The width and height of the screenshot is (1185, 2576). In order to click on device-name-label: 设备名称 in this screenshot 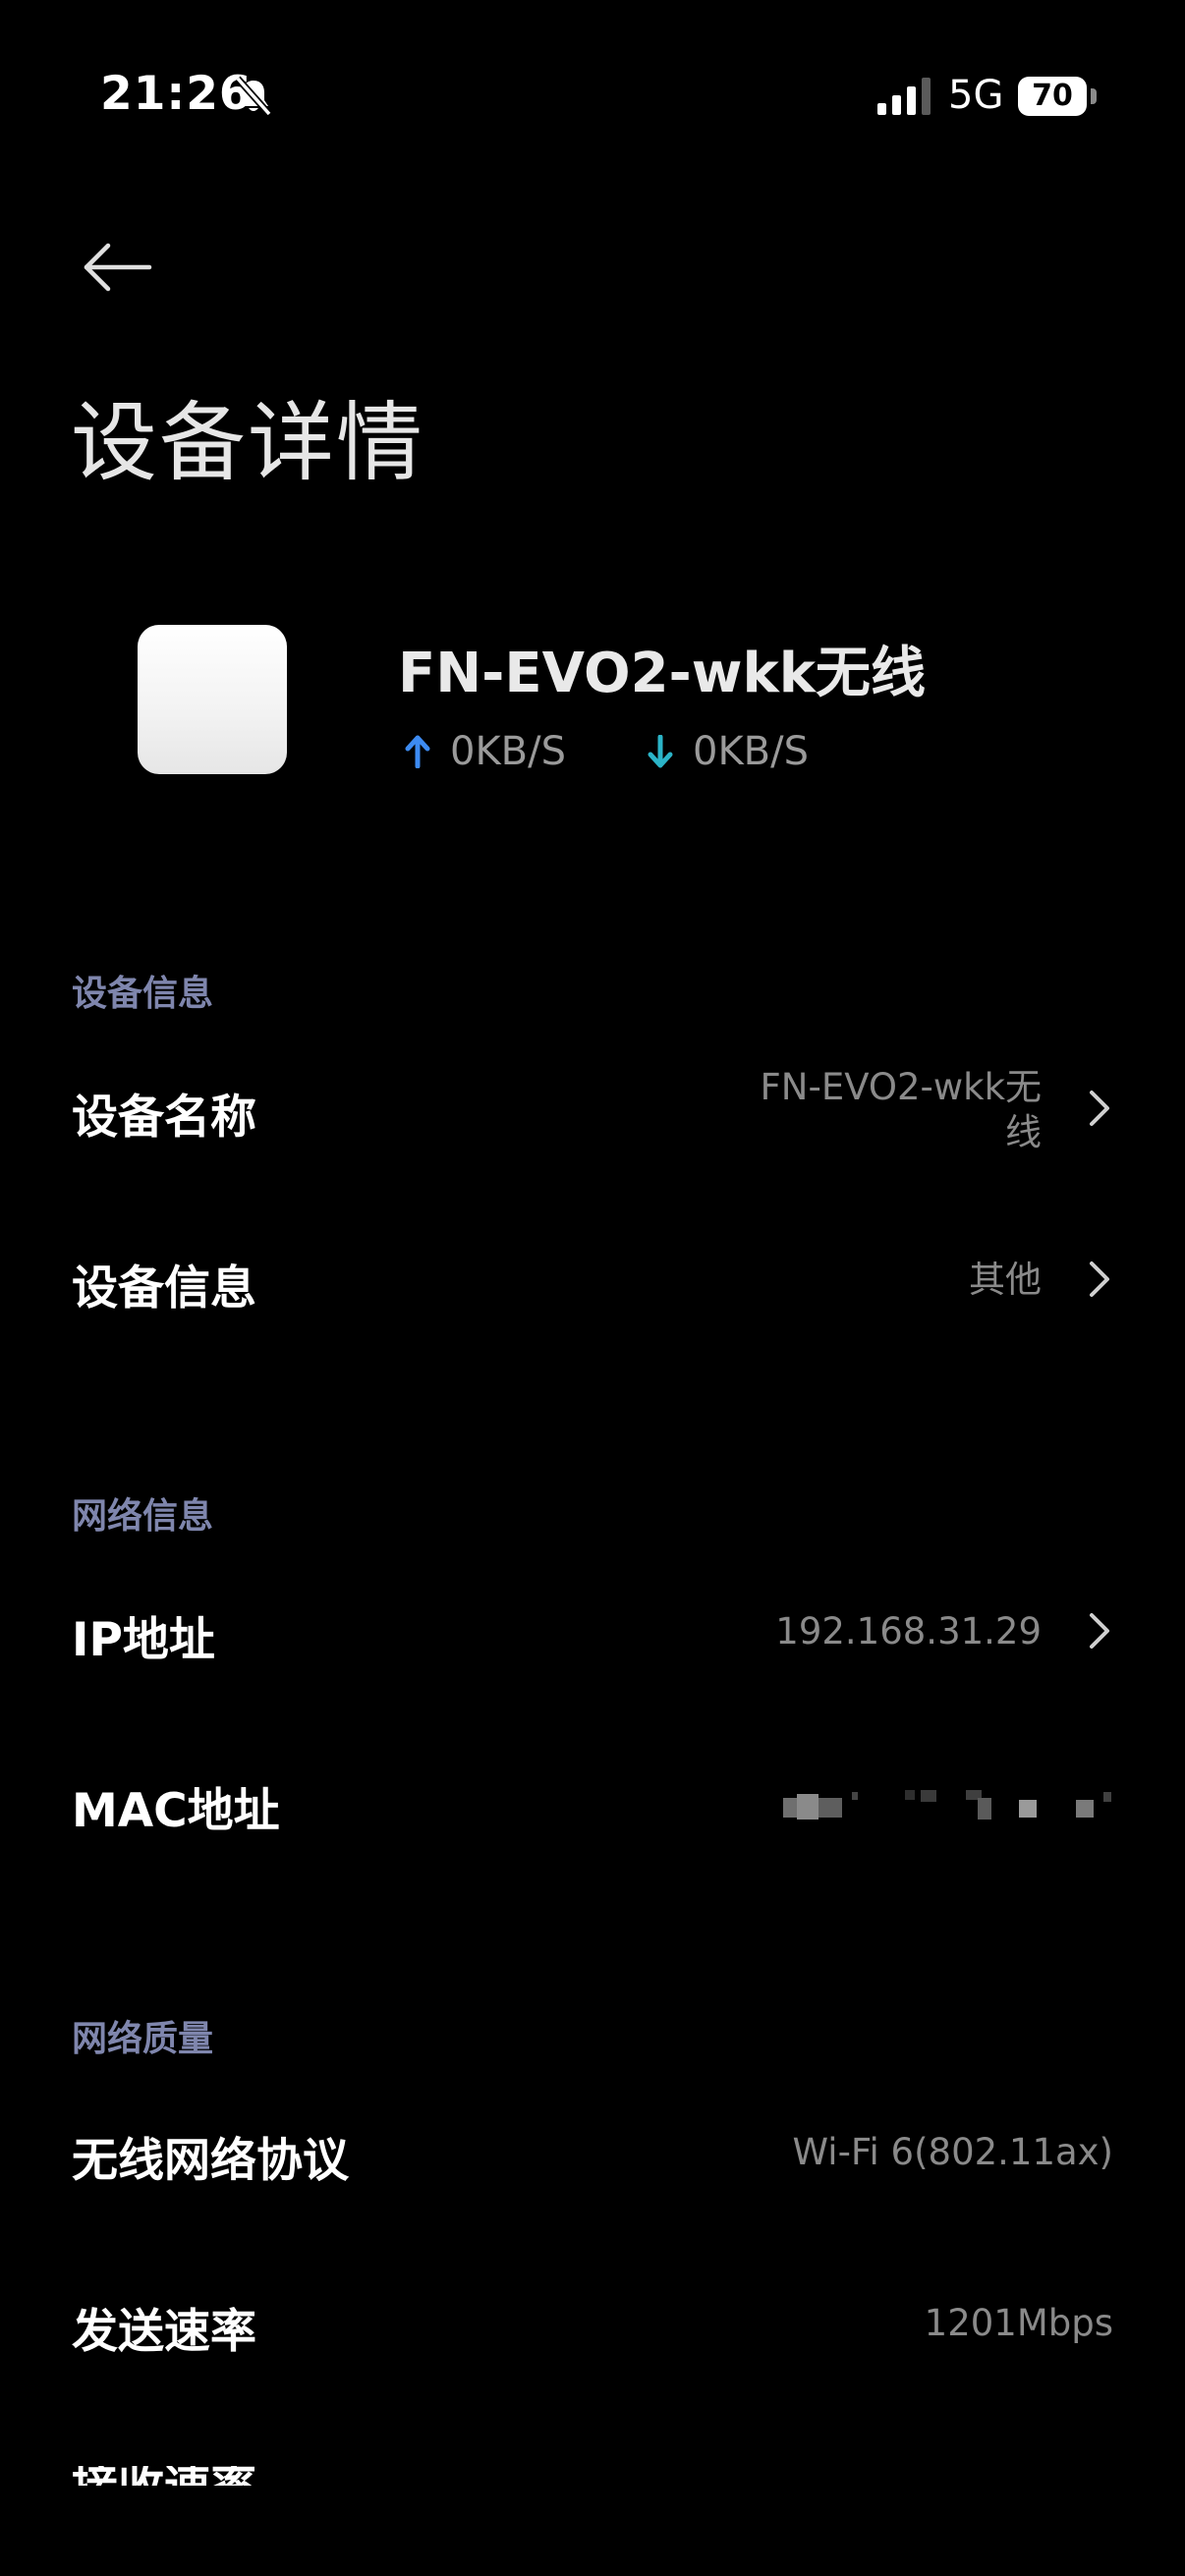, I will do `click(164, 1118)`.